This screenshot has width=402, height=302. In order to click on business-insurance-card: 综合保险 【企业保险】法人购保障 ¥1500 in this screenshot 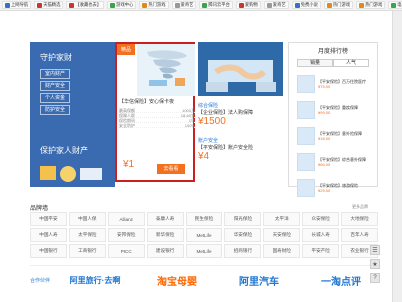, I will do `click(240, 87)`.